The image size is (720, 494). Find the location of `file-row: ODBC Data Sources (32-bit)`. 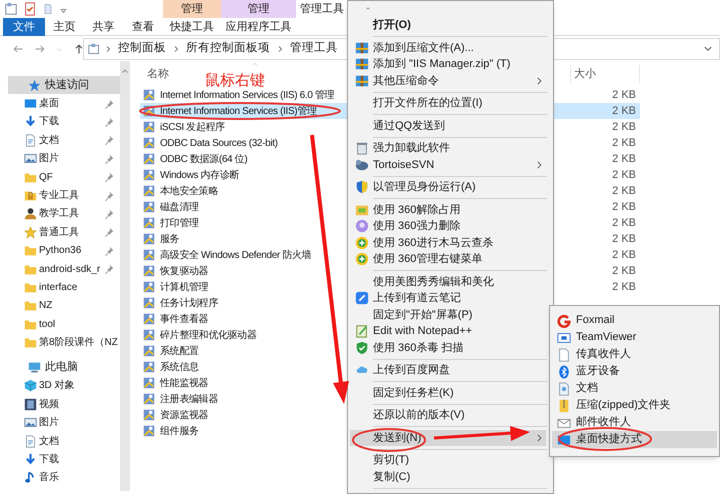

file-row: ODBC Data Sources (32-bit) is located at coordinates (210, 143).